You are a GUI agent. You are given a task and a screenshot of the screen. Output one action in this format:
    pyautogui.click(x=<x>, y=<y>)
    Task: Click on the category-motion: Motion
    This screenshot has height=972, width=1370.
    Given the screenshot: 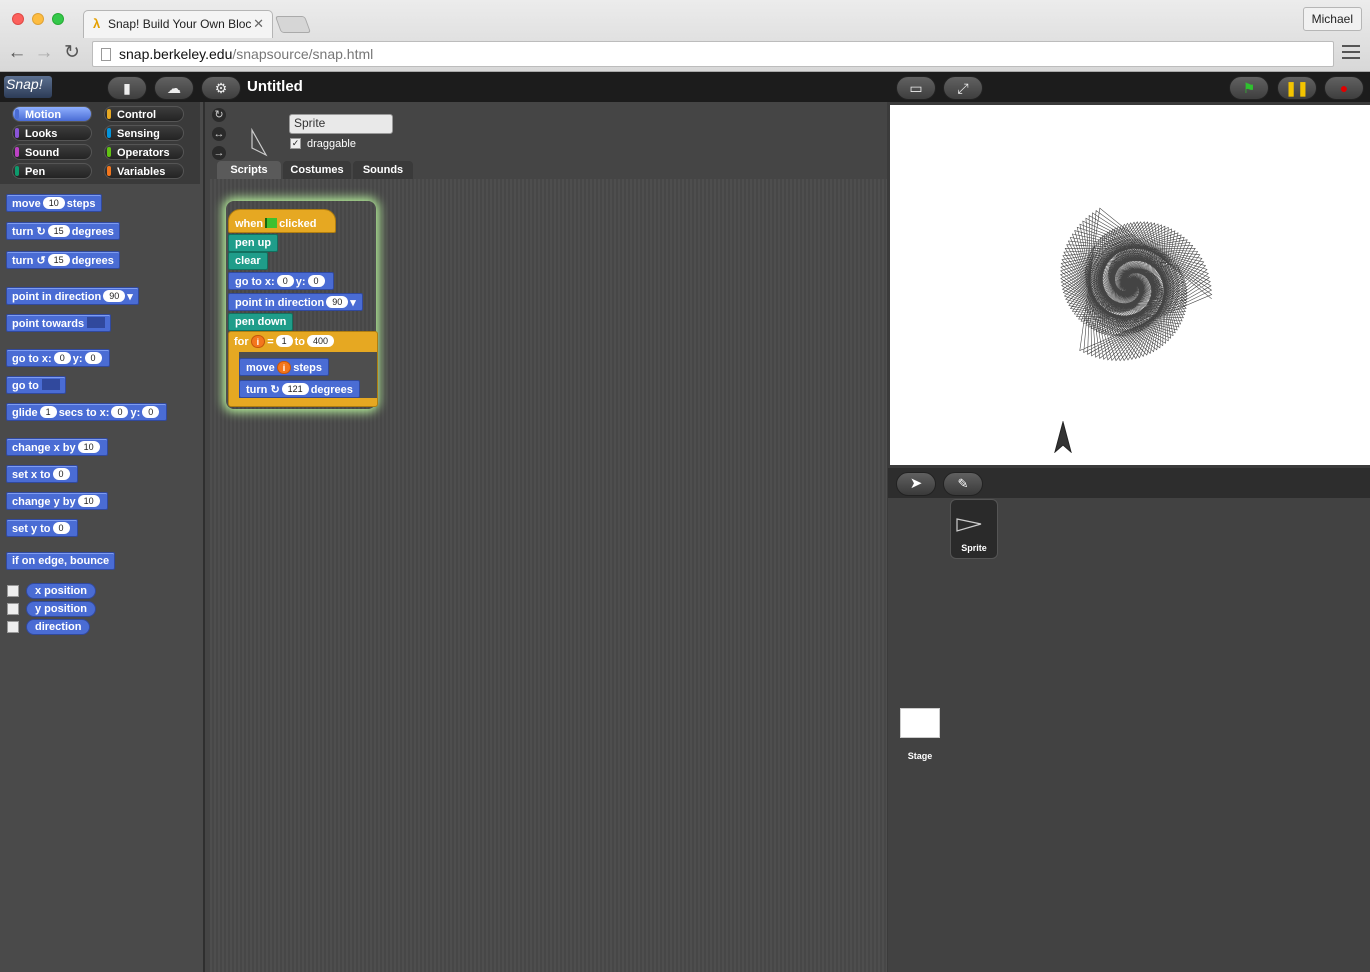 What is the action you would take?
    pyautogui.click(x=52, y=114)
    